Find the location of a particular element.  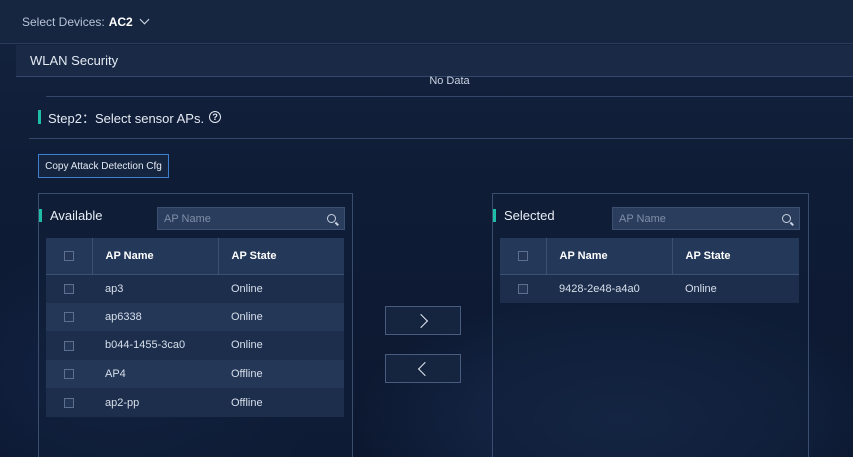

selected-search-input: AP Name is located at coordinates (706, 218).